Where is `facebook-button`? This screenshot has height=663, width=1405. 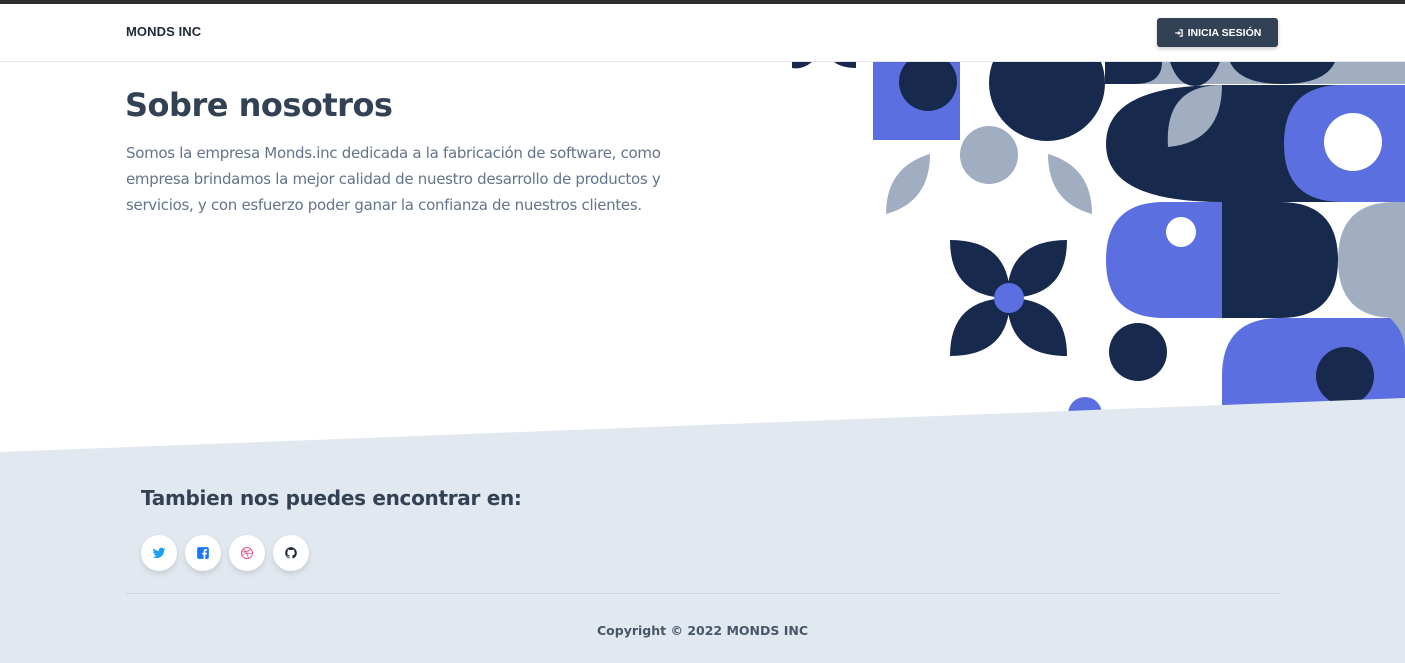 facebook-button is located at coordinates (203, 553).